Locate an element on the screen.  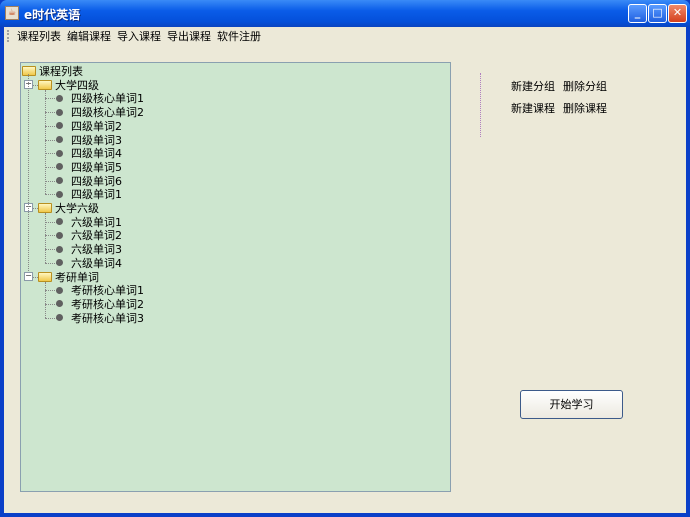
maximize-button: □ is located at coordinates (657, 13).